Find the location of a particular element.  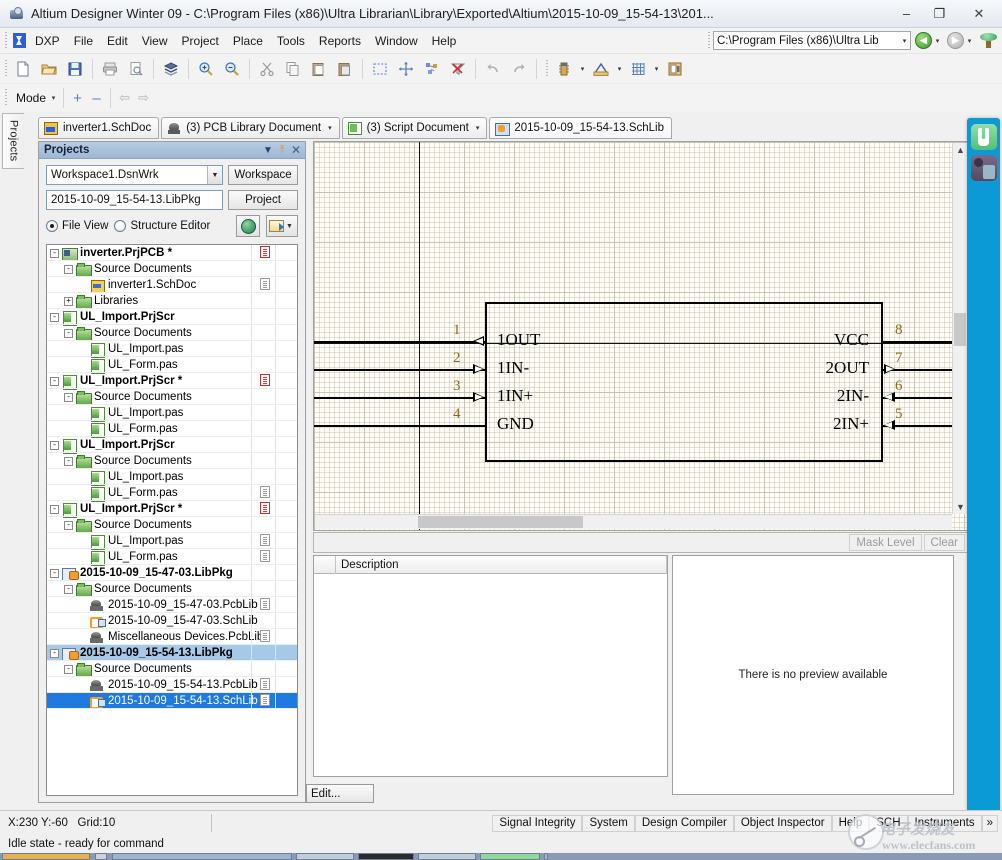

undo-icon is located at coordinates (493, 69).